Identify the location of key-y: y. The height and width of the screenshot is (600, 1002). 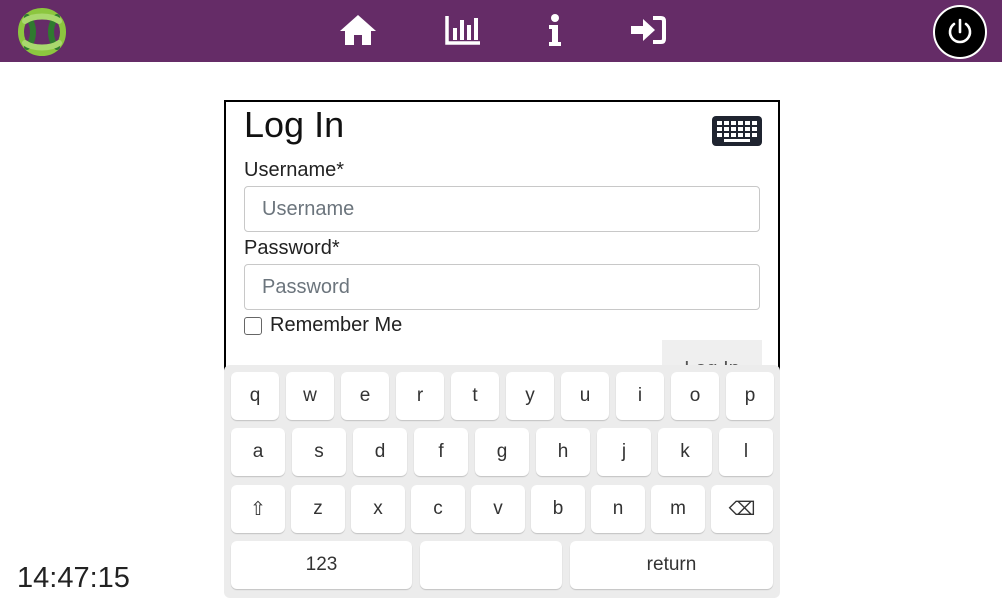
(530, 396).